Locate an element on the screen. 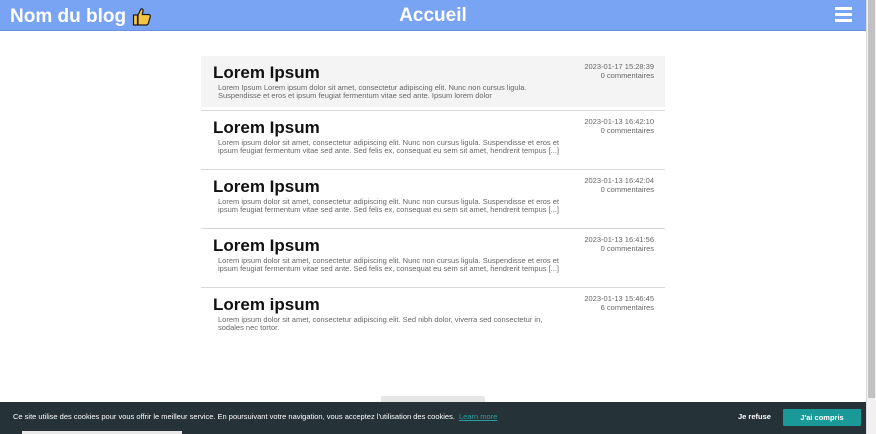 This screenshot has width=876, height=434. page-title: Accueil is located at coordinates (433, 15).